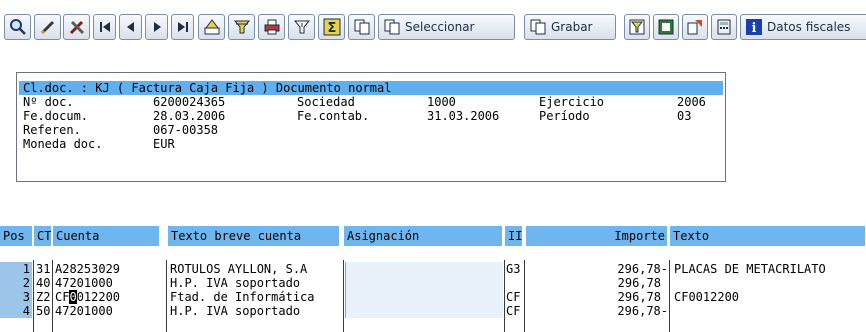  Describe the element at coordinates (88, 269) in the screenshot. I see `row-cuenta: A28253029` at that location.